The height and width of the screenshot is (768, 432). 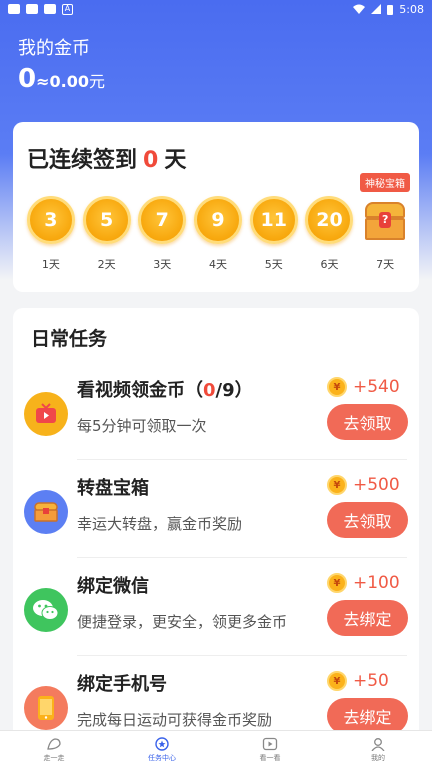 What do you see at coordinates (62, 81) in the screenshot?
I see `coin-cash-value: ≈0.00` at bounding box center [62, 81].